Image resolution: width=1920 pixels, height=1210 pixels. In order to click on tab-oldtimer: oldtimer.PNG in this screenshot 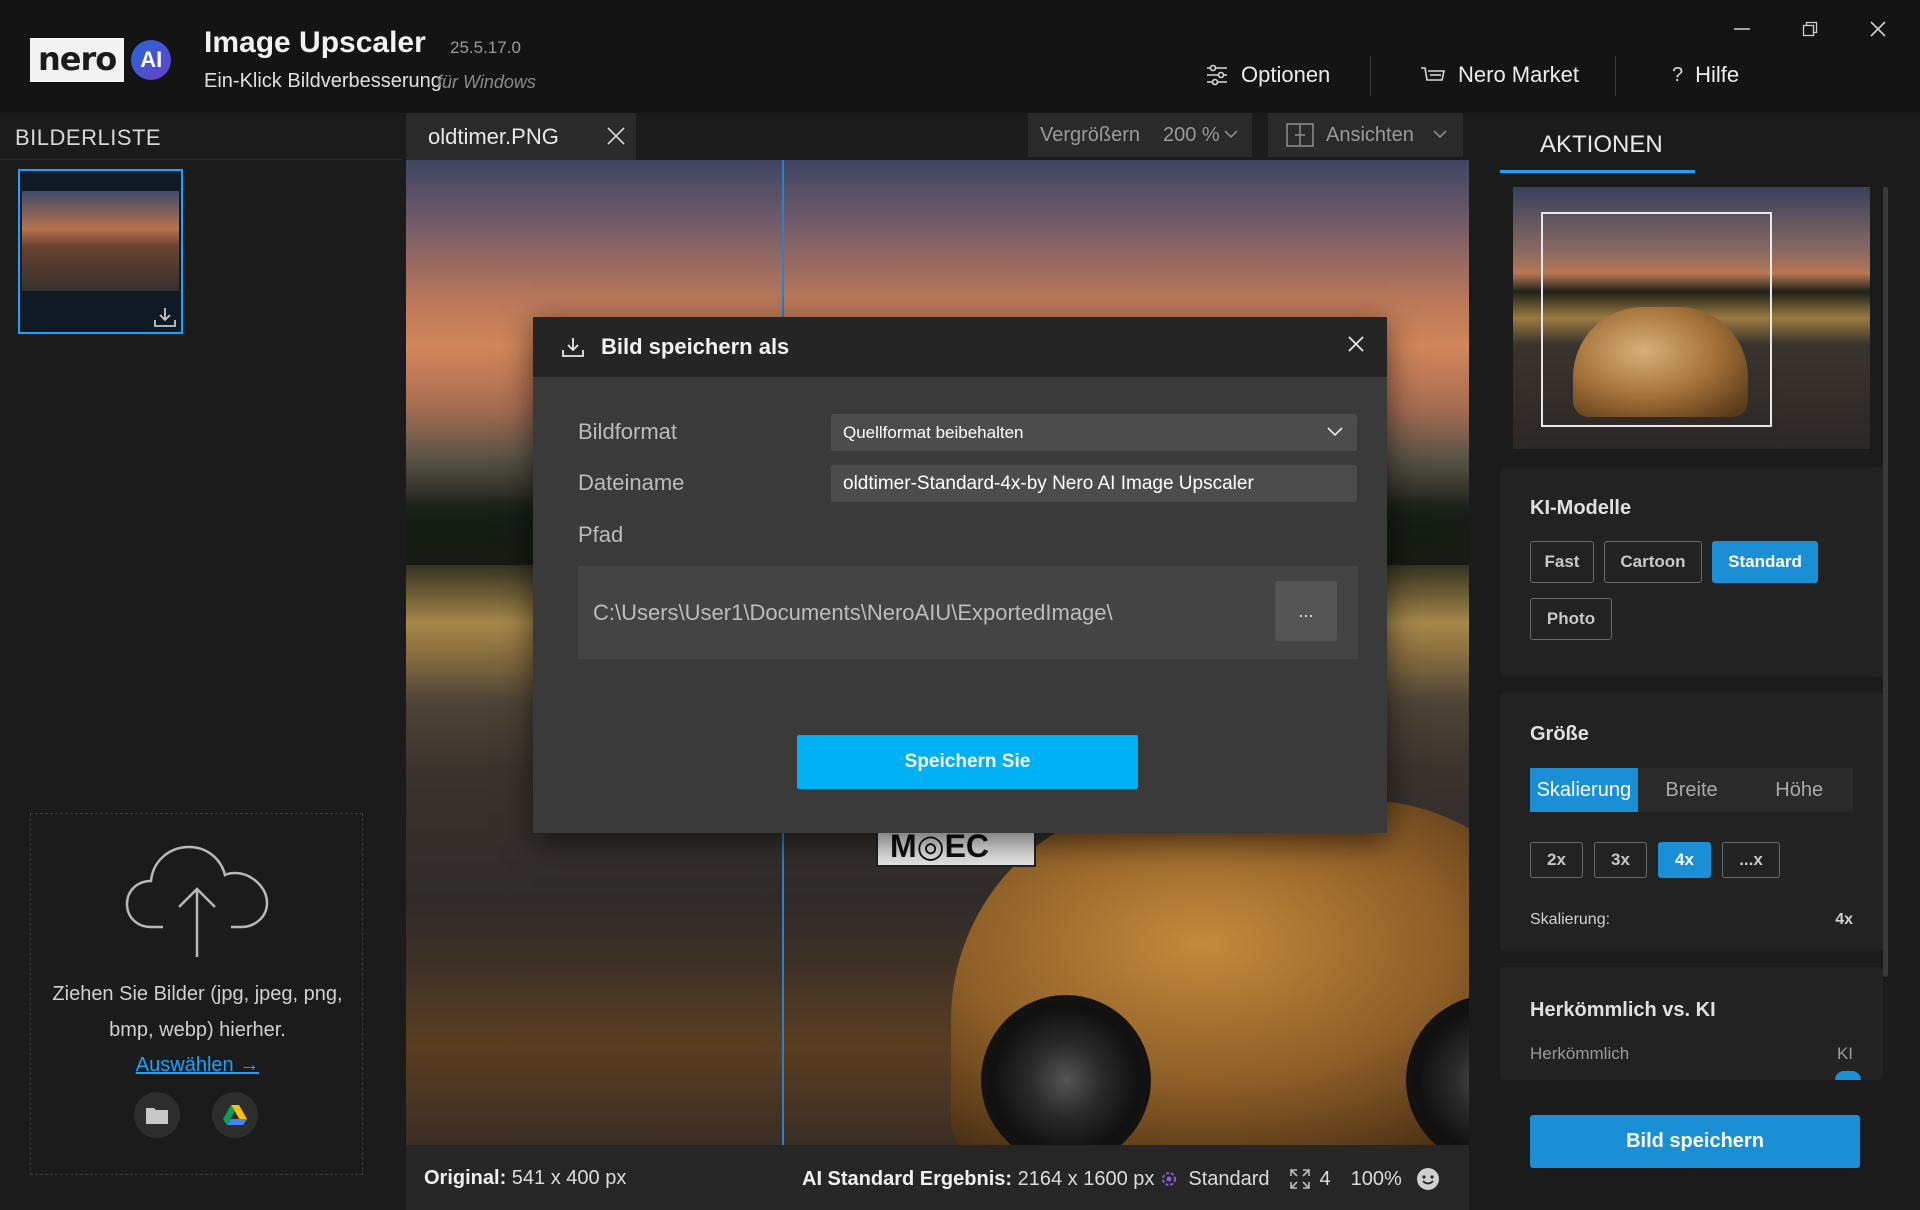, I will do `click(521, 137)`.